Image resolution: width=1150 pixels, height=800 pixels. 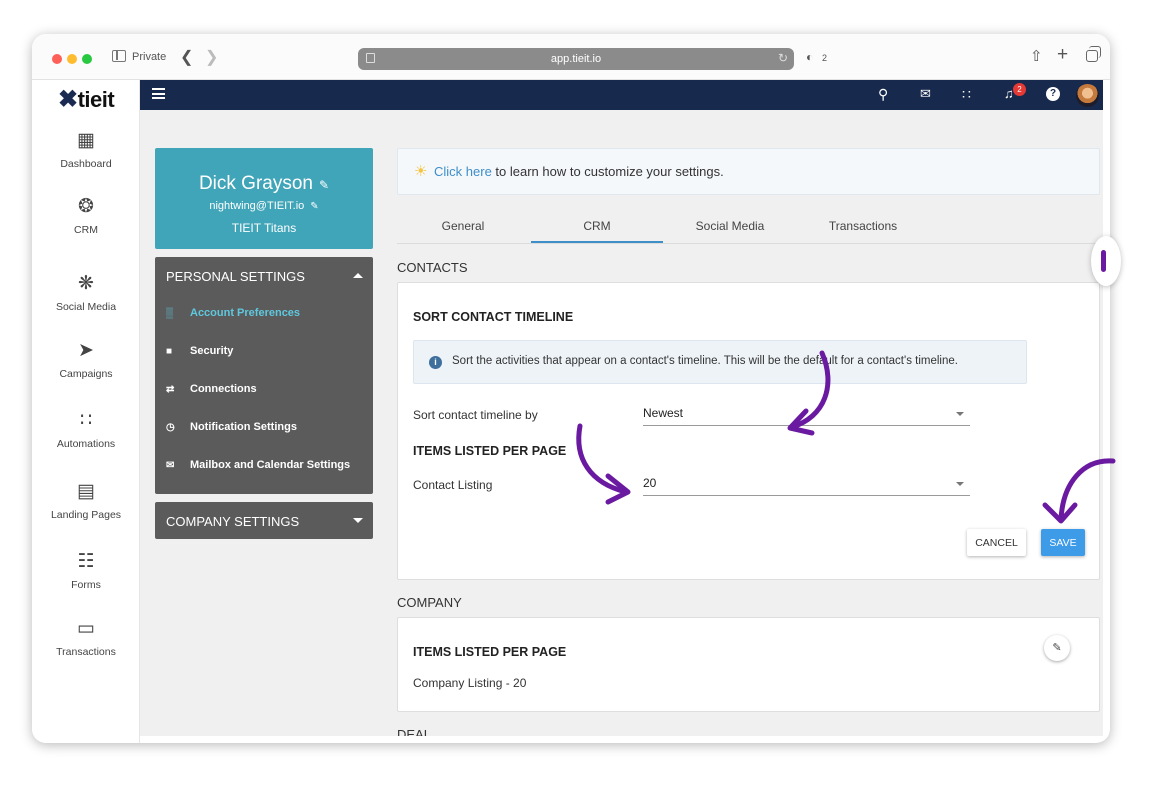 What do you see at coordinates (1062, 55) in the screenshot?
I see `new-tab-icon: +` at bounding box center [1062, 55].